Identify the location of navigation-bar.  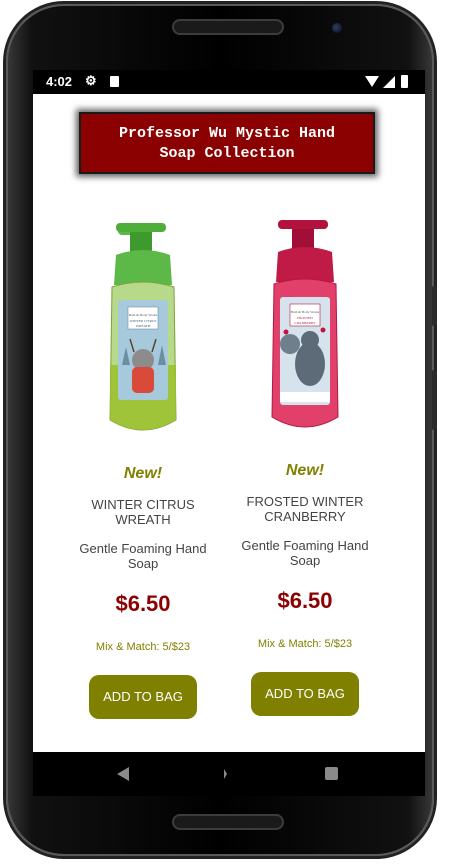
(229, 774).